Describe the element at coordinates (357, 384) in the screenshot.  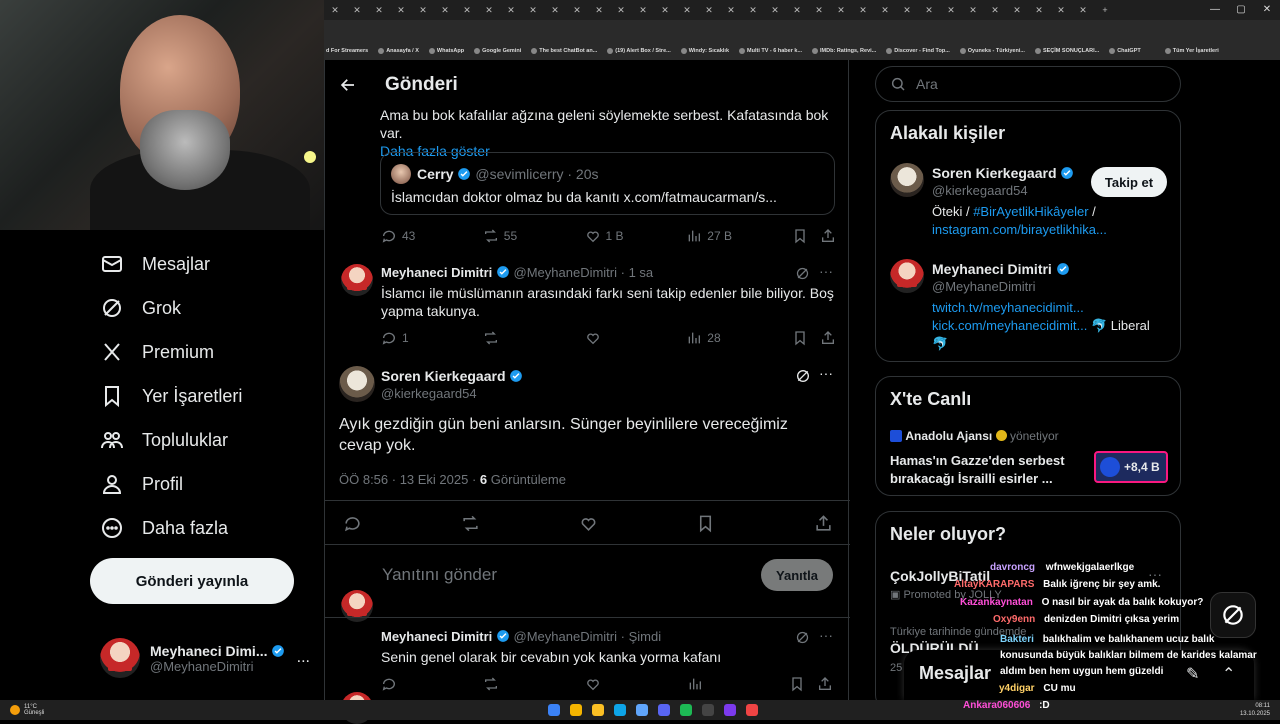
I see `avatar` at that location.